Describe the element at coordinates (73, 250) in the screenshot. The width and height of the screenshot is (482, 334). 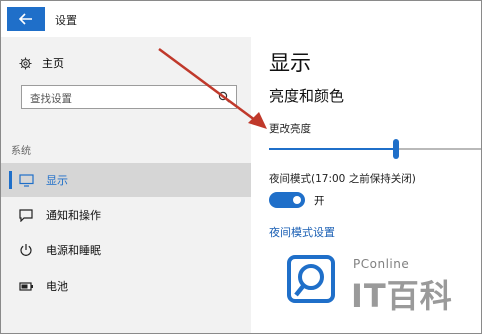
I see `sidebar-item-label: 电源和睡眠` at that location.